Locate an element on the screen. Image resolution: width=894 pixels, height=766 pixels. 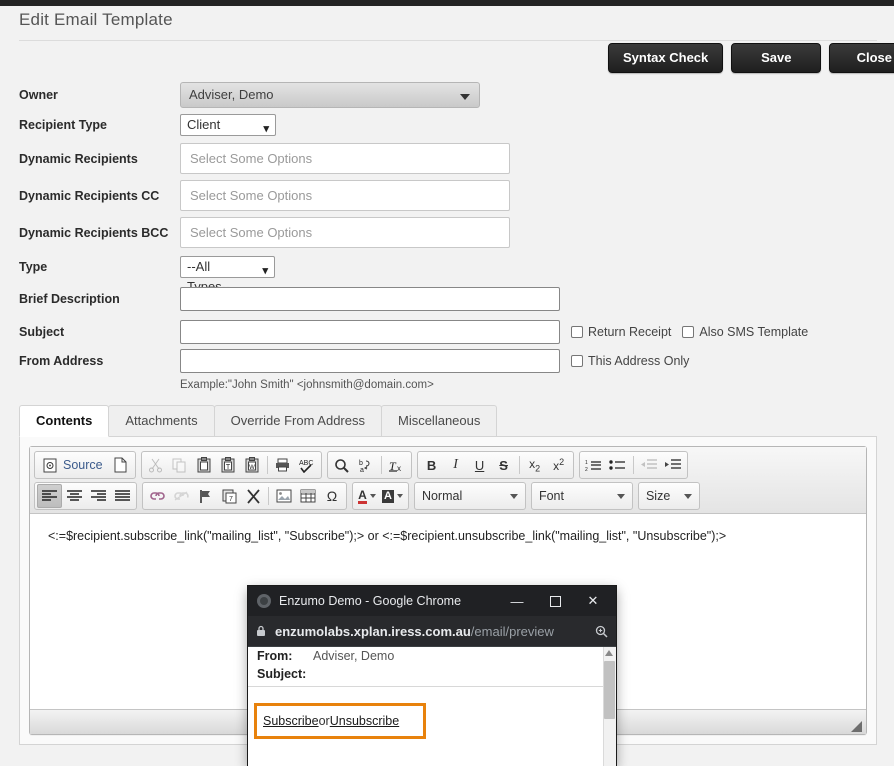
chevron-down-icon: ▾ is located at coordinates (265, 270).